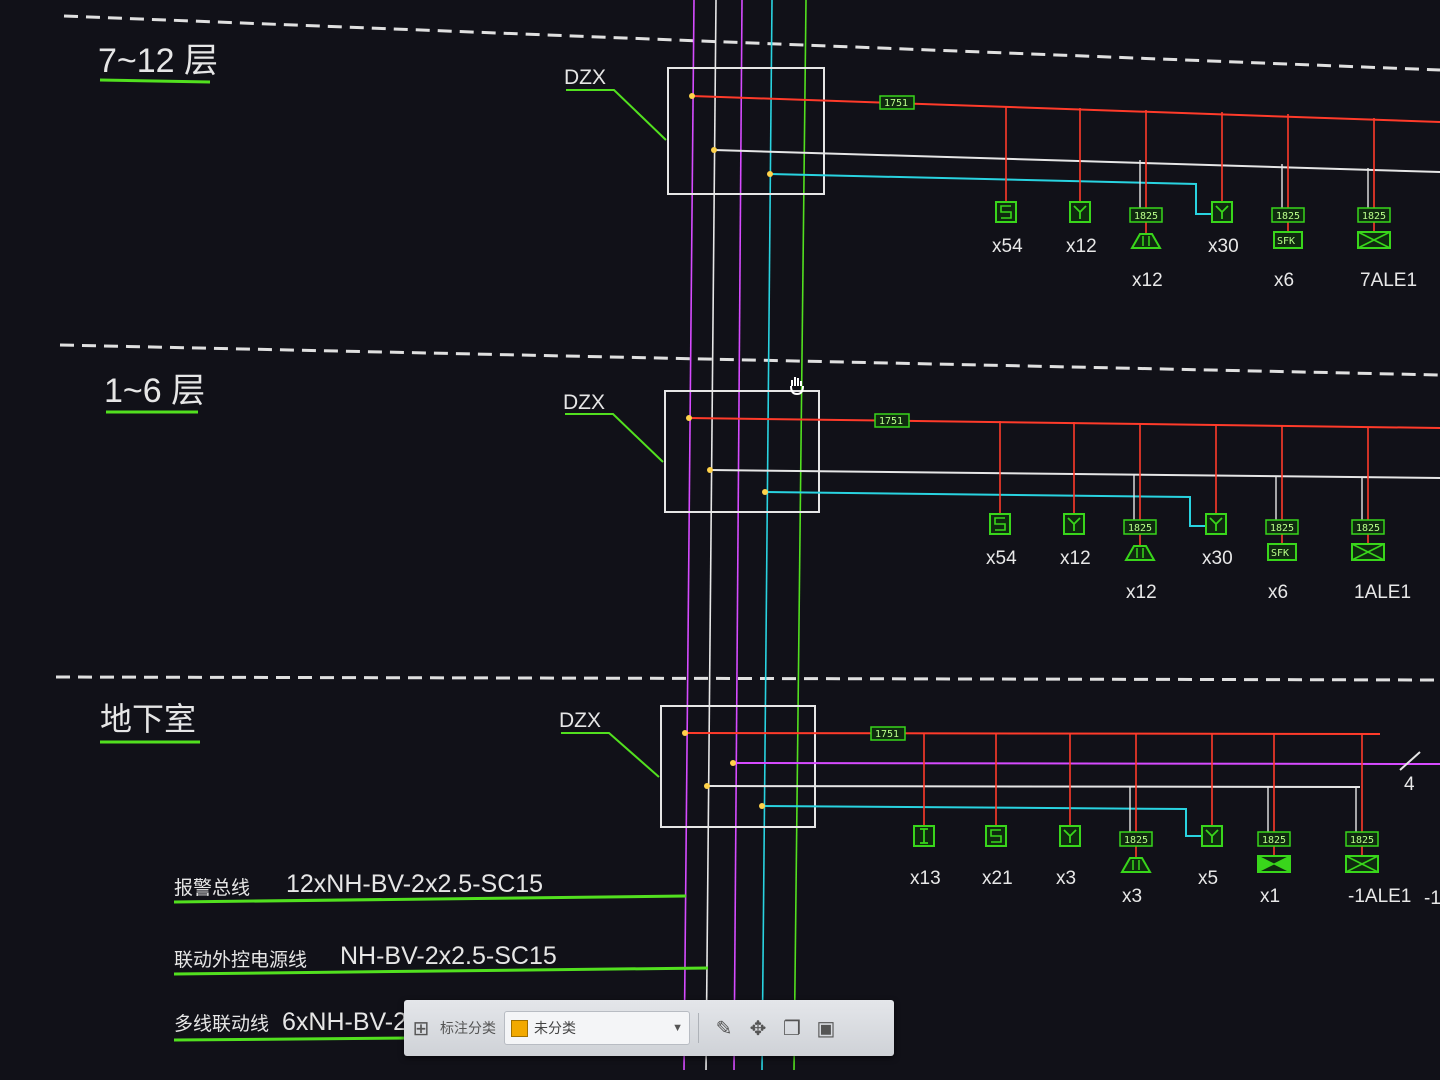 The width and height of the screenshot is (1440, 1080). I want to click on floor-label-1-6: 1~6 层, so click(154, 393).